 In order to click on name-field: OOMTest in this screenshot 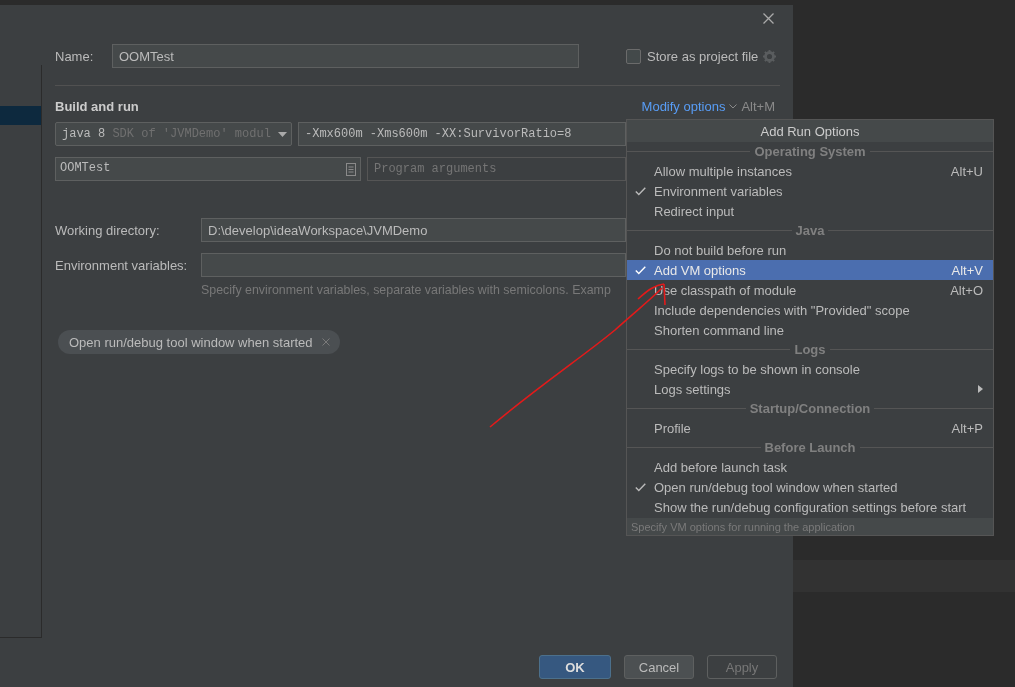, I will do `click(345, 56)`.